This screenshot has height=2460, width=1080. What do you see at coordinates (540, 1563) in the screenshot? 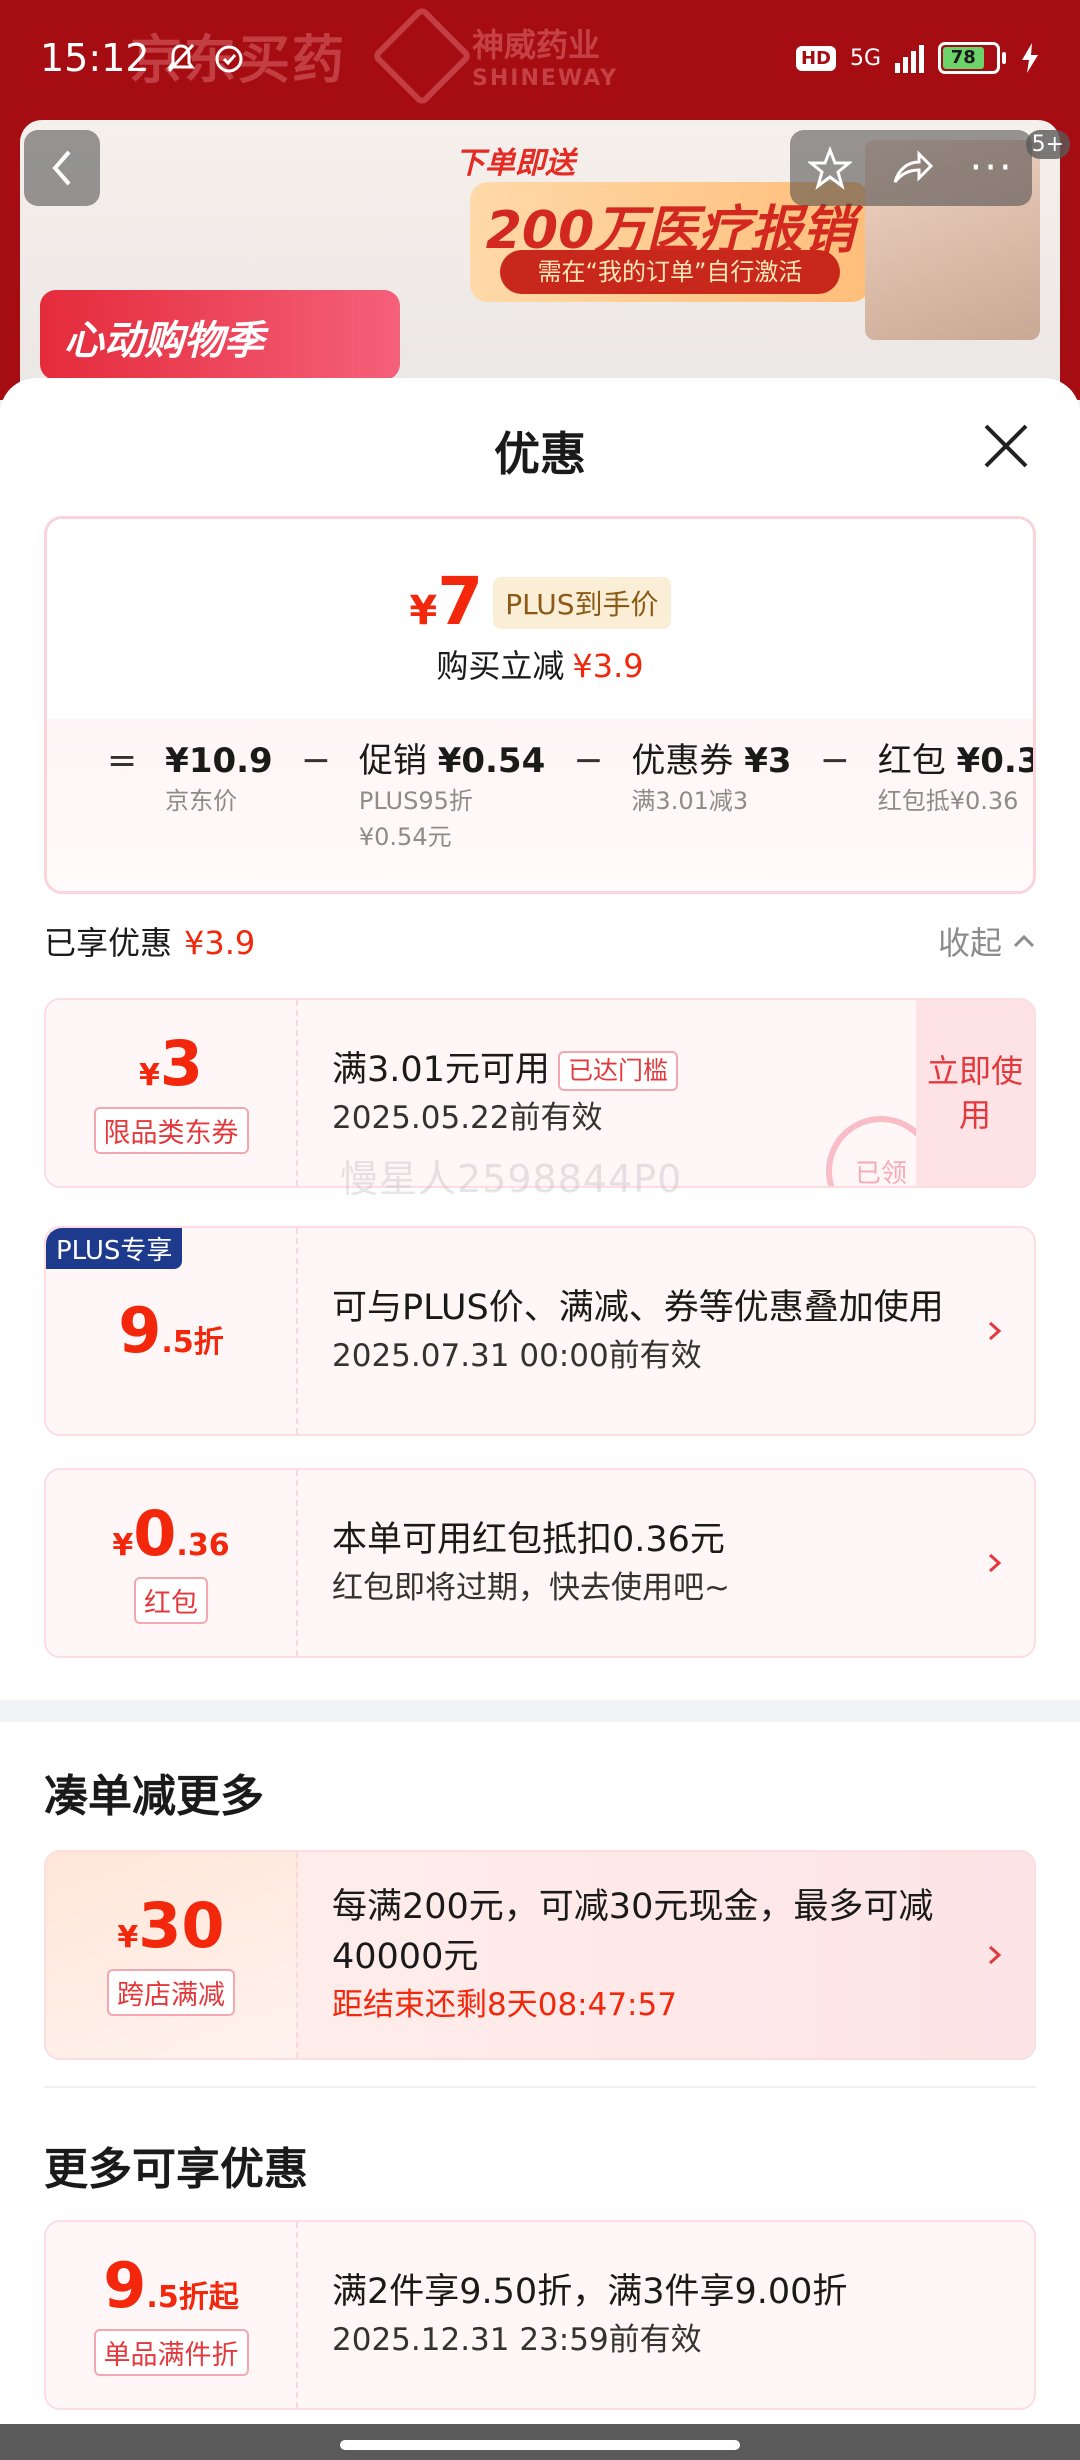
I see `coupon-card-redpack: ¥0.36 红包 本单可用红包抵扣0.36元 红包即将过期，快去使用吧~` at bounding box center [540, 1563].